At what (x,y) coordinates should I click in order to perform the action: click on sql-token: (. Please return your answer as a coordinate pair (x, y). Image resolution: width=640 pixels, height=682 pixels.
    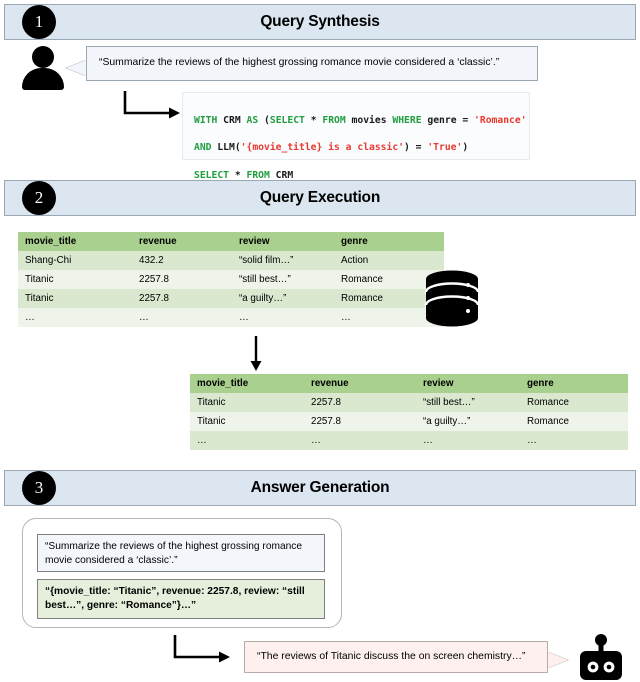
    Looking at the image, I should click on (264, 120).